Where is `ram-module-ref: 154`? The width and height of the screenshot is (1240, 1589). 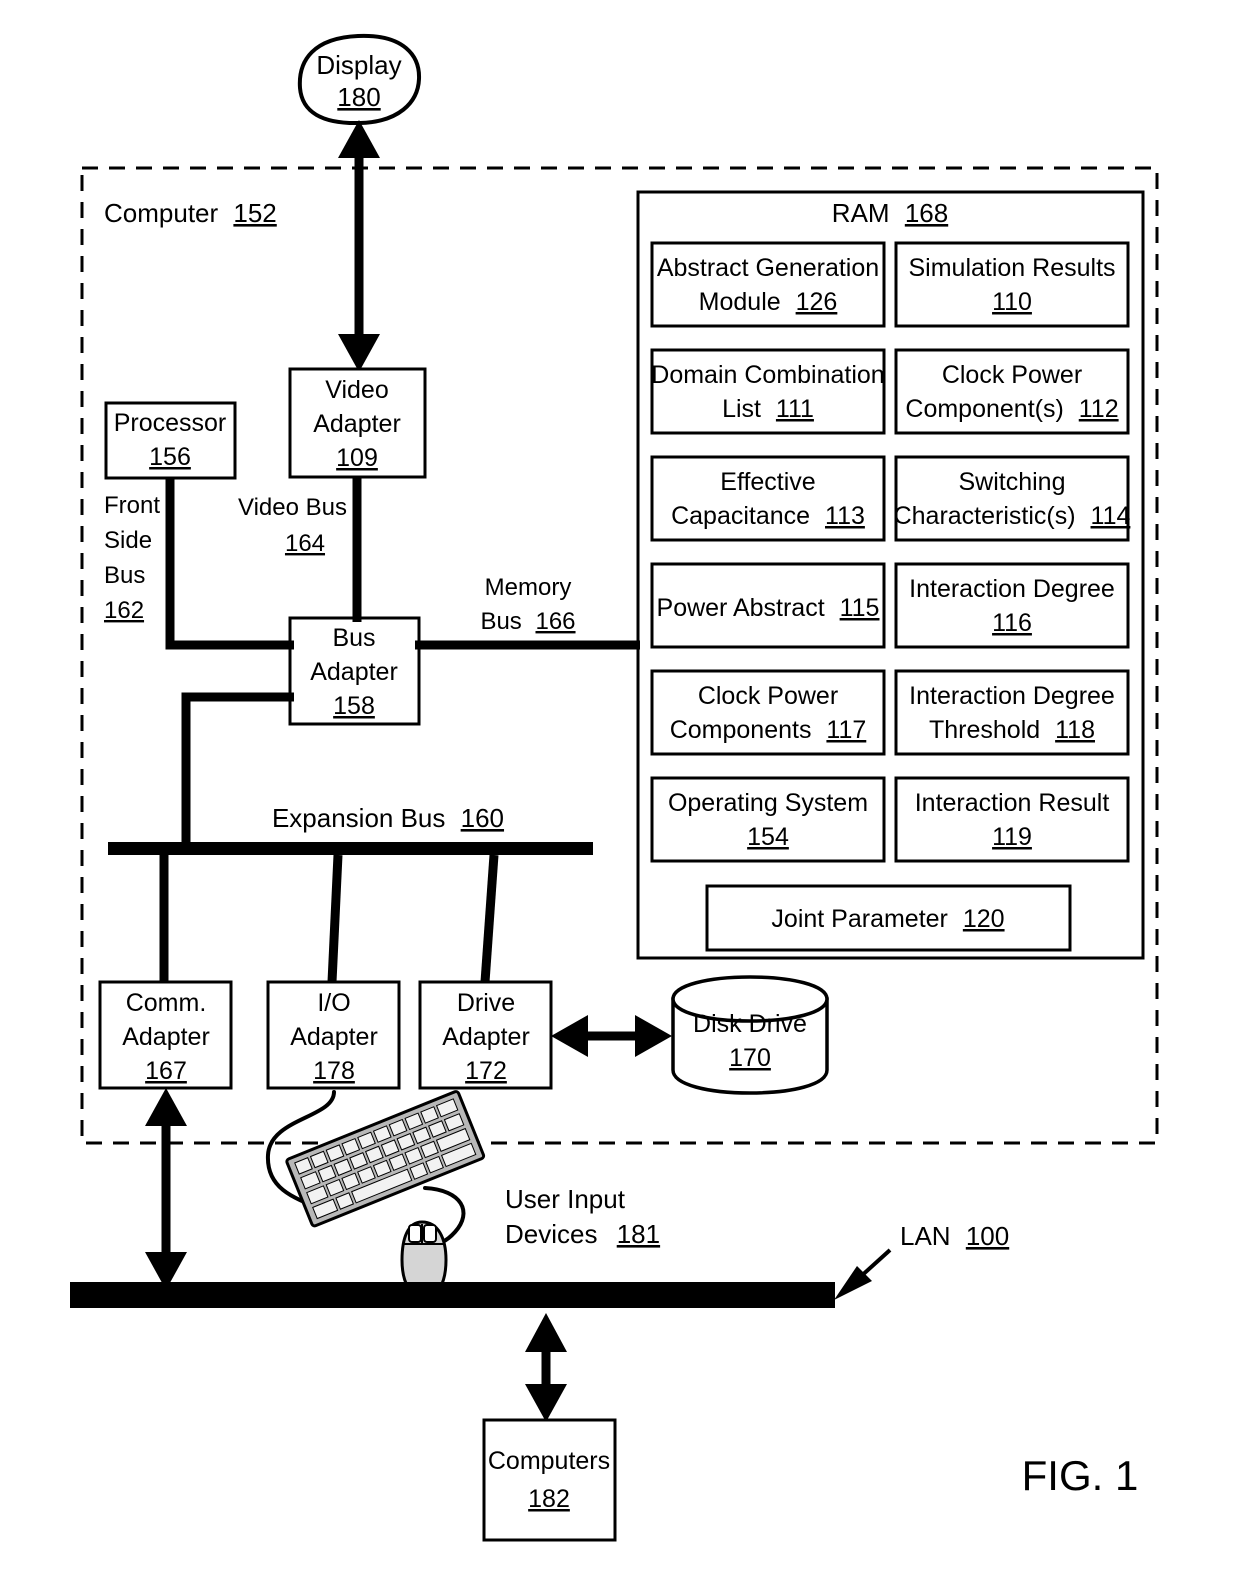
ram-module-ref: 154 is located at coordinates (768, 837).